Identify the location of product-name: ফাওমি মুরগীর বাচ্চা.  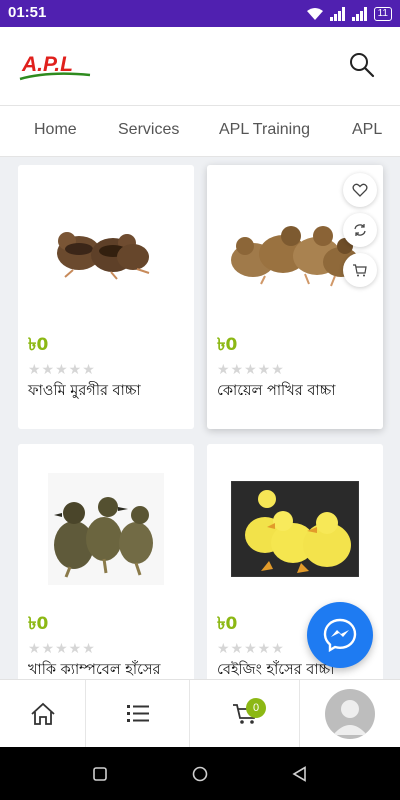
(84, 392).